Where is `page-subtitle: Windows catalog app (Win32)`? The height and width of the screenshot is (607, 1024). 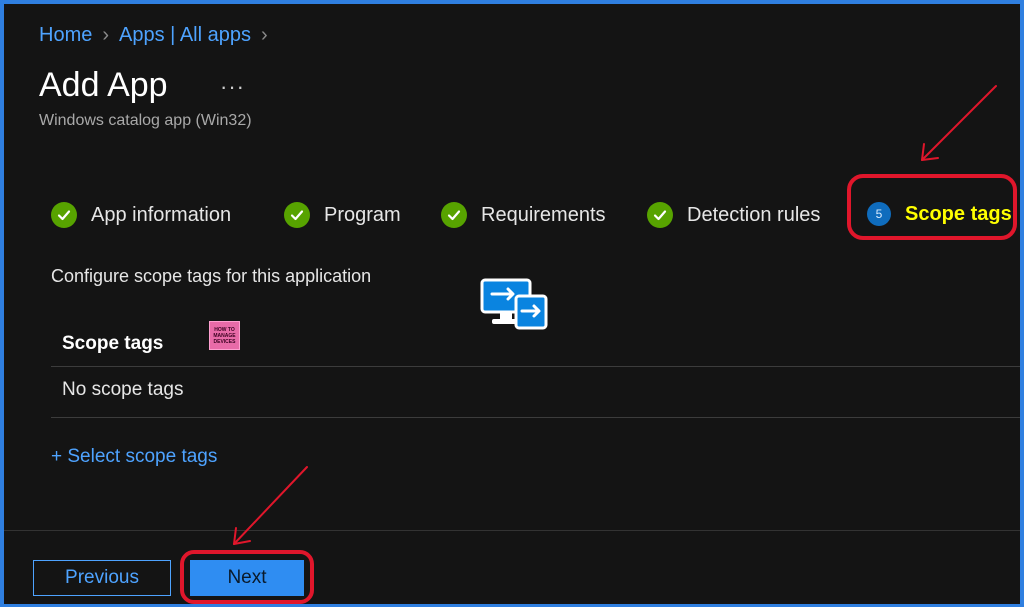
page-subtitle: Windows catalog app (Win32) is located at coordinates (145, 120).